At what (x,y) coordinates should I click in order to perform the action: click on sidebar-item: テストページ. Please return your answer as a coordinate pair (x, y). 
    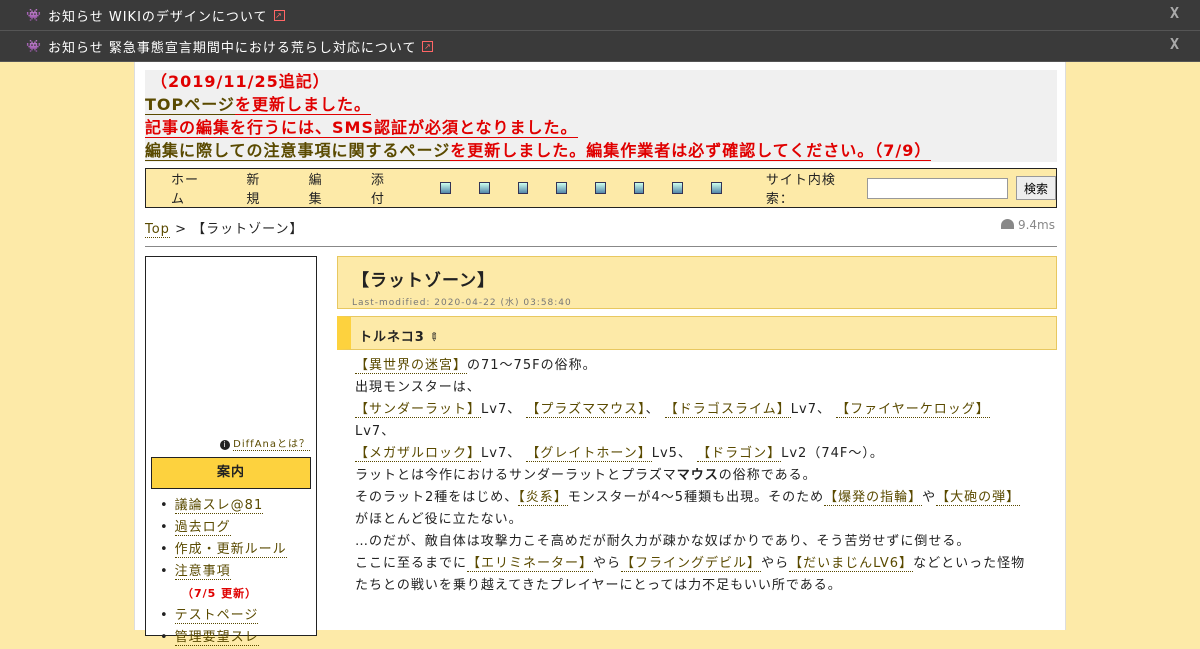
    Looking at the image, I should click on (223, 616).